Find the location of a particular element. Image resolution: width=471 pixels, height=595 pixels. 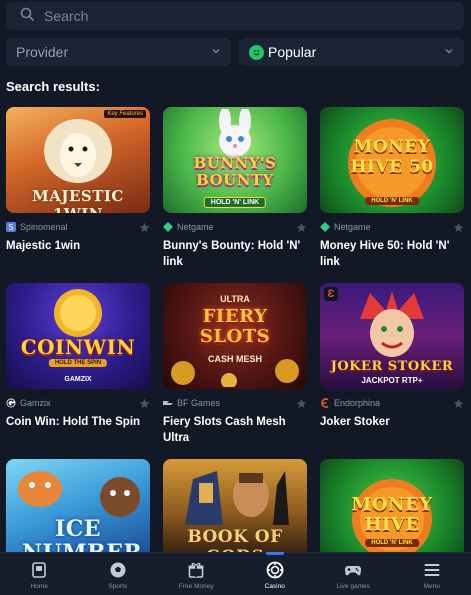

game-art-title: BOOK OF GODS is located at coordinates (235, 539).